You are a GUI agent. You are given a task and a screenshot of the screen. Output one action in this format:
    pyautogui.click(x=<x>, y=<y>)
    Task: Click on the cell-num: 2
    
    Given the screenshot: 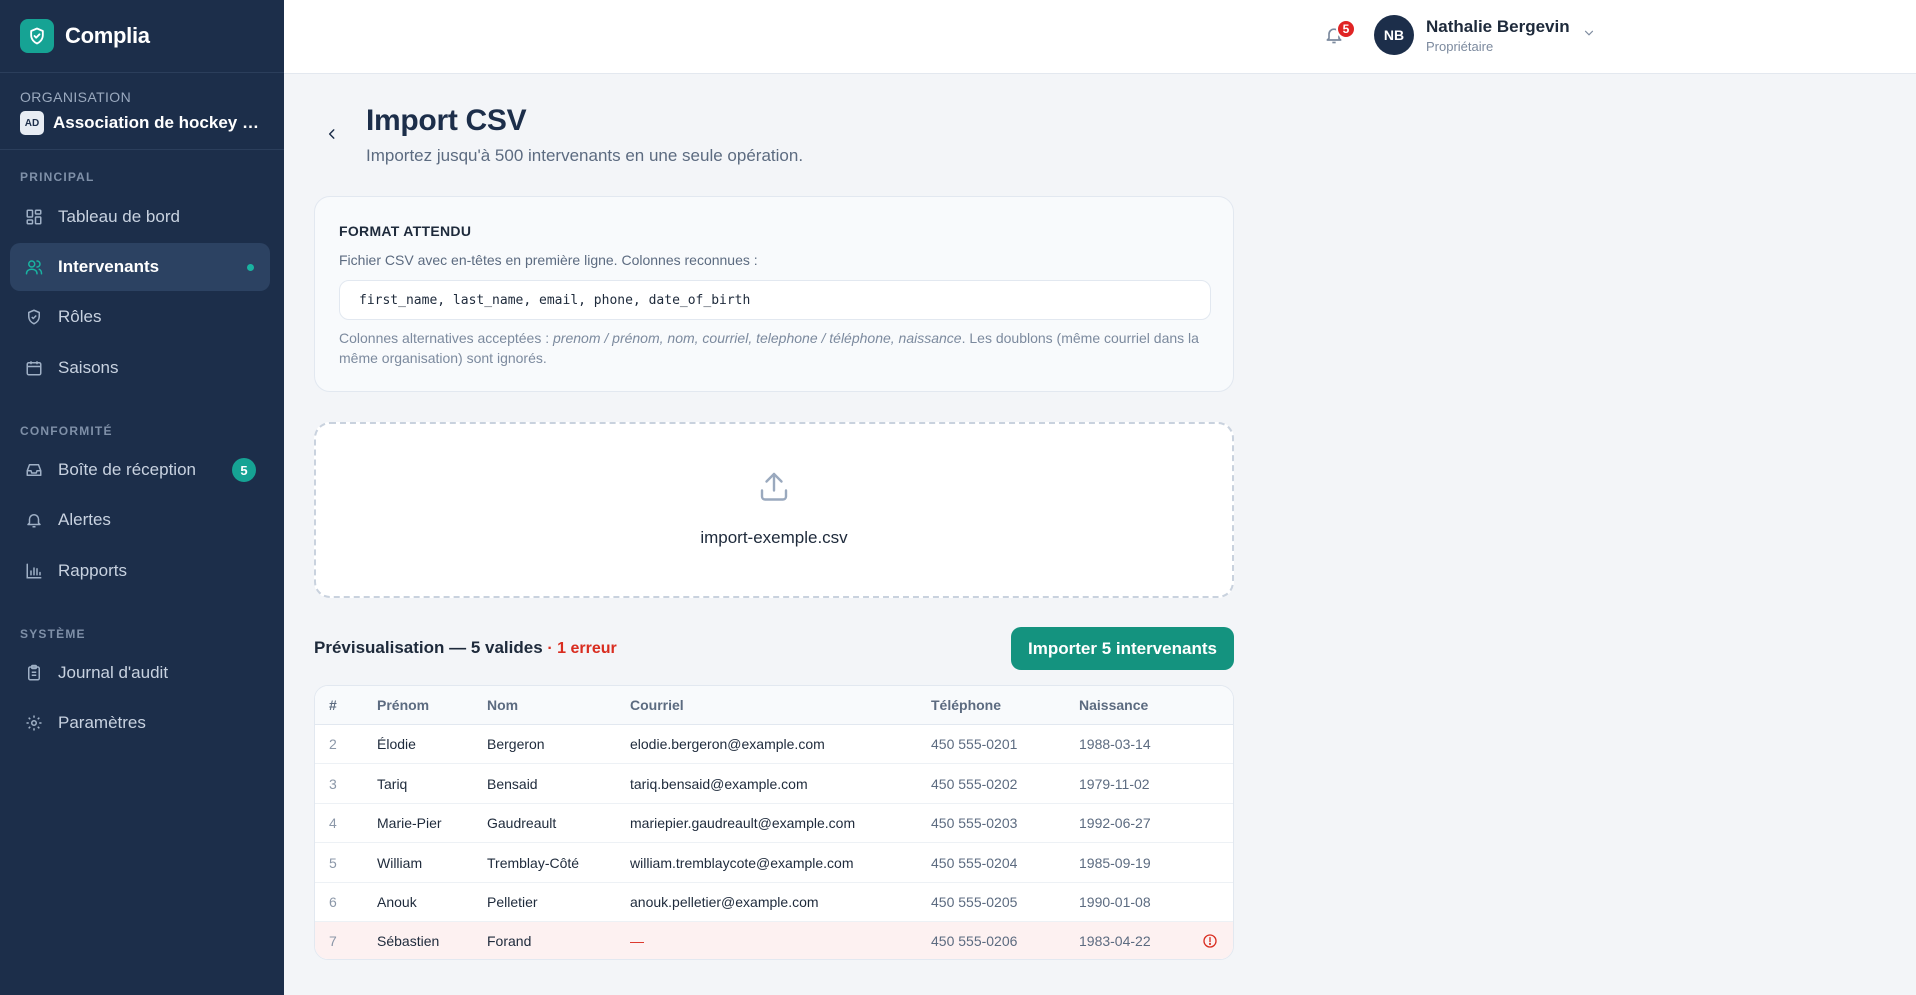 What is the action you would take?
    pyautogui.click(x=333, y=744)
    